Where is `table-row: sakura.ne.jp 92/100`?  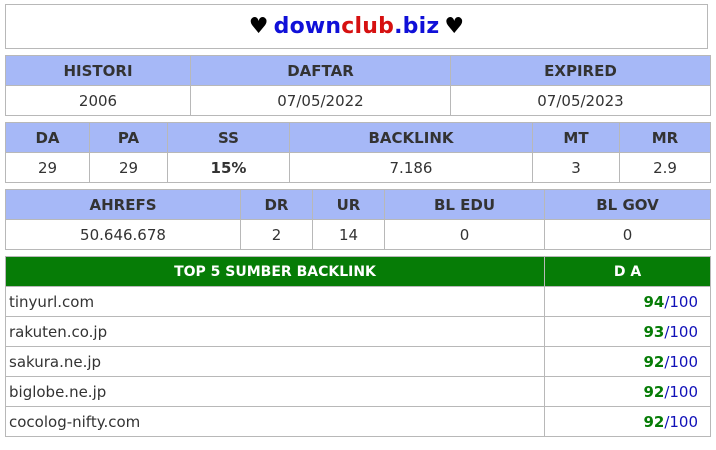 table-row: sakura.ne.jp 92/100 is located at coordinates (358, 361).